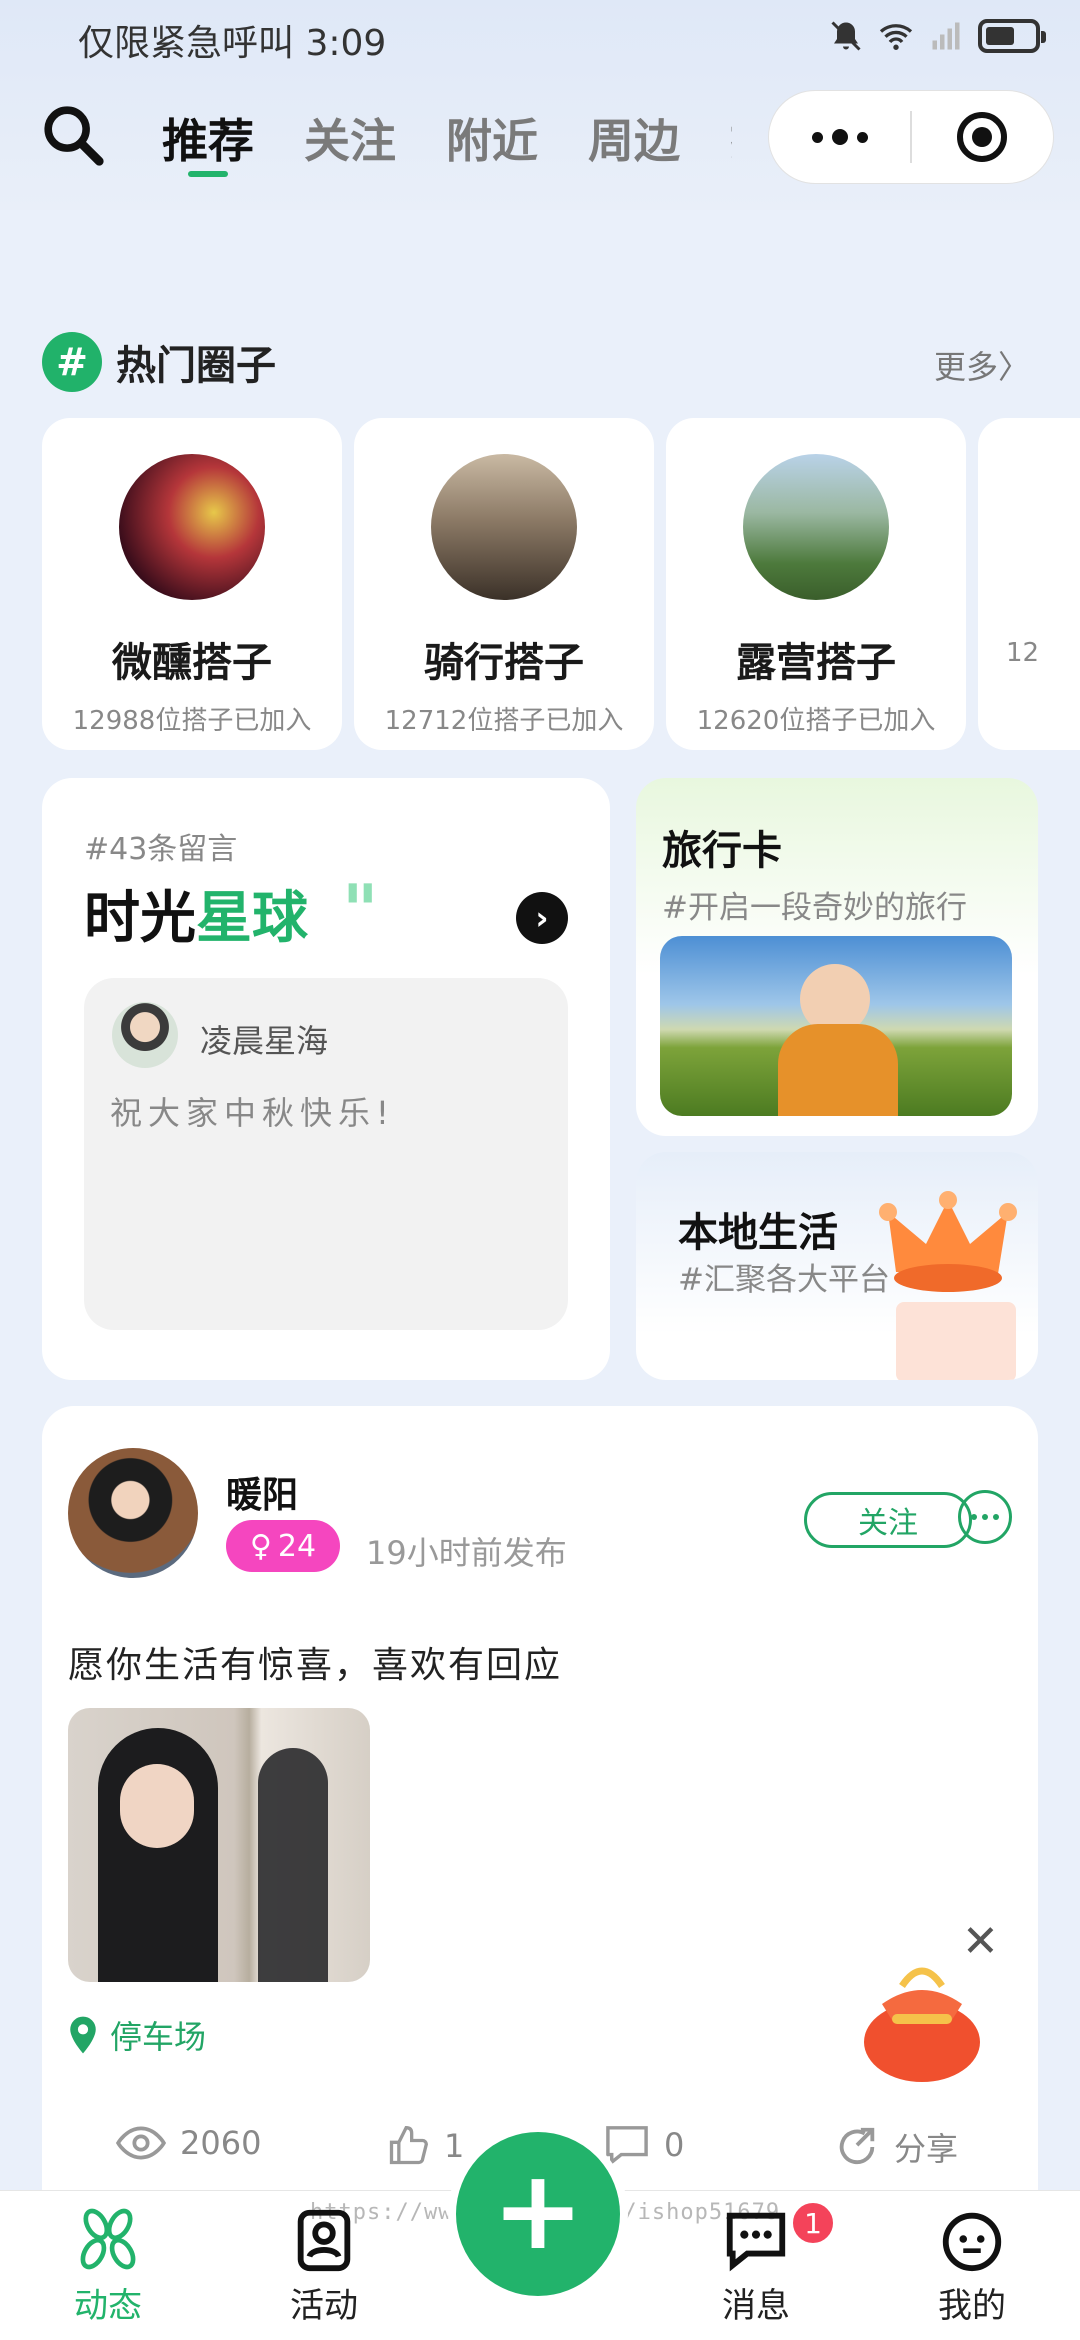 This screenshot has width=1080, height=2340. Describe the element at coordinates (188, 2143) in the screenshot. I see `views-stat: 2060` at that location.